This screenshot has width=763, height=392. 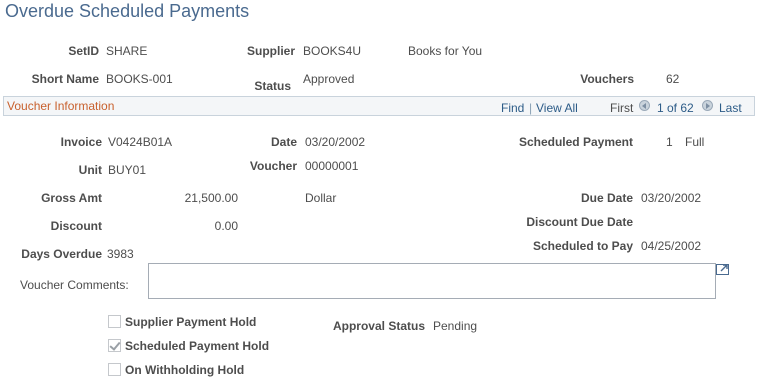 I want to click on gross-amt-value: 21,500.00, so click(x=211, y=198).